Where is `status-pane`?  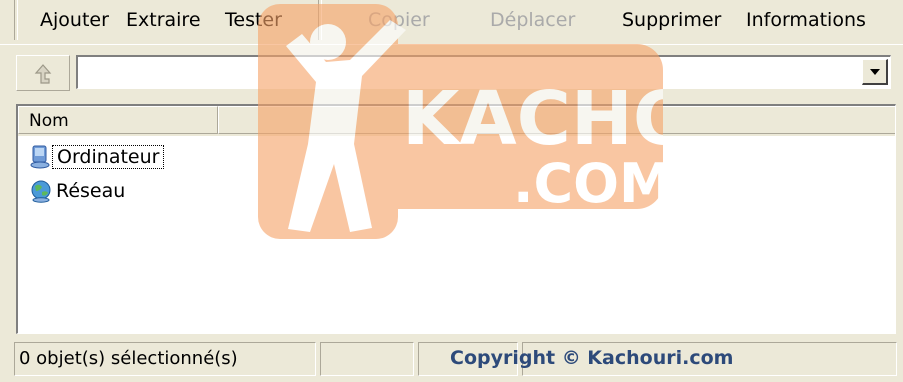
status-pane is located at coordinates (367, 359).